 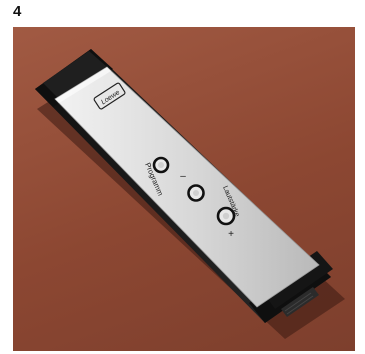 What do you see at coordinates (231, 234) in the screenshot?
I see `plus-label: +` at bounding box center [231, 234].